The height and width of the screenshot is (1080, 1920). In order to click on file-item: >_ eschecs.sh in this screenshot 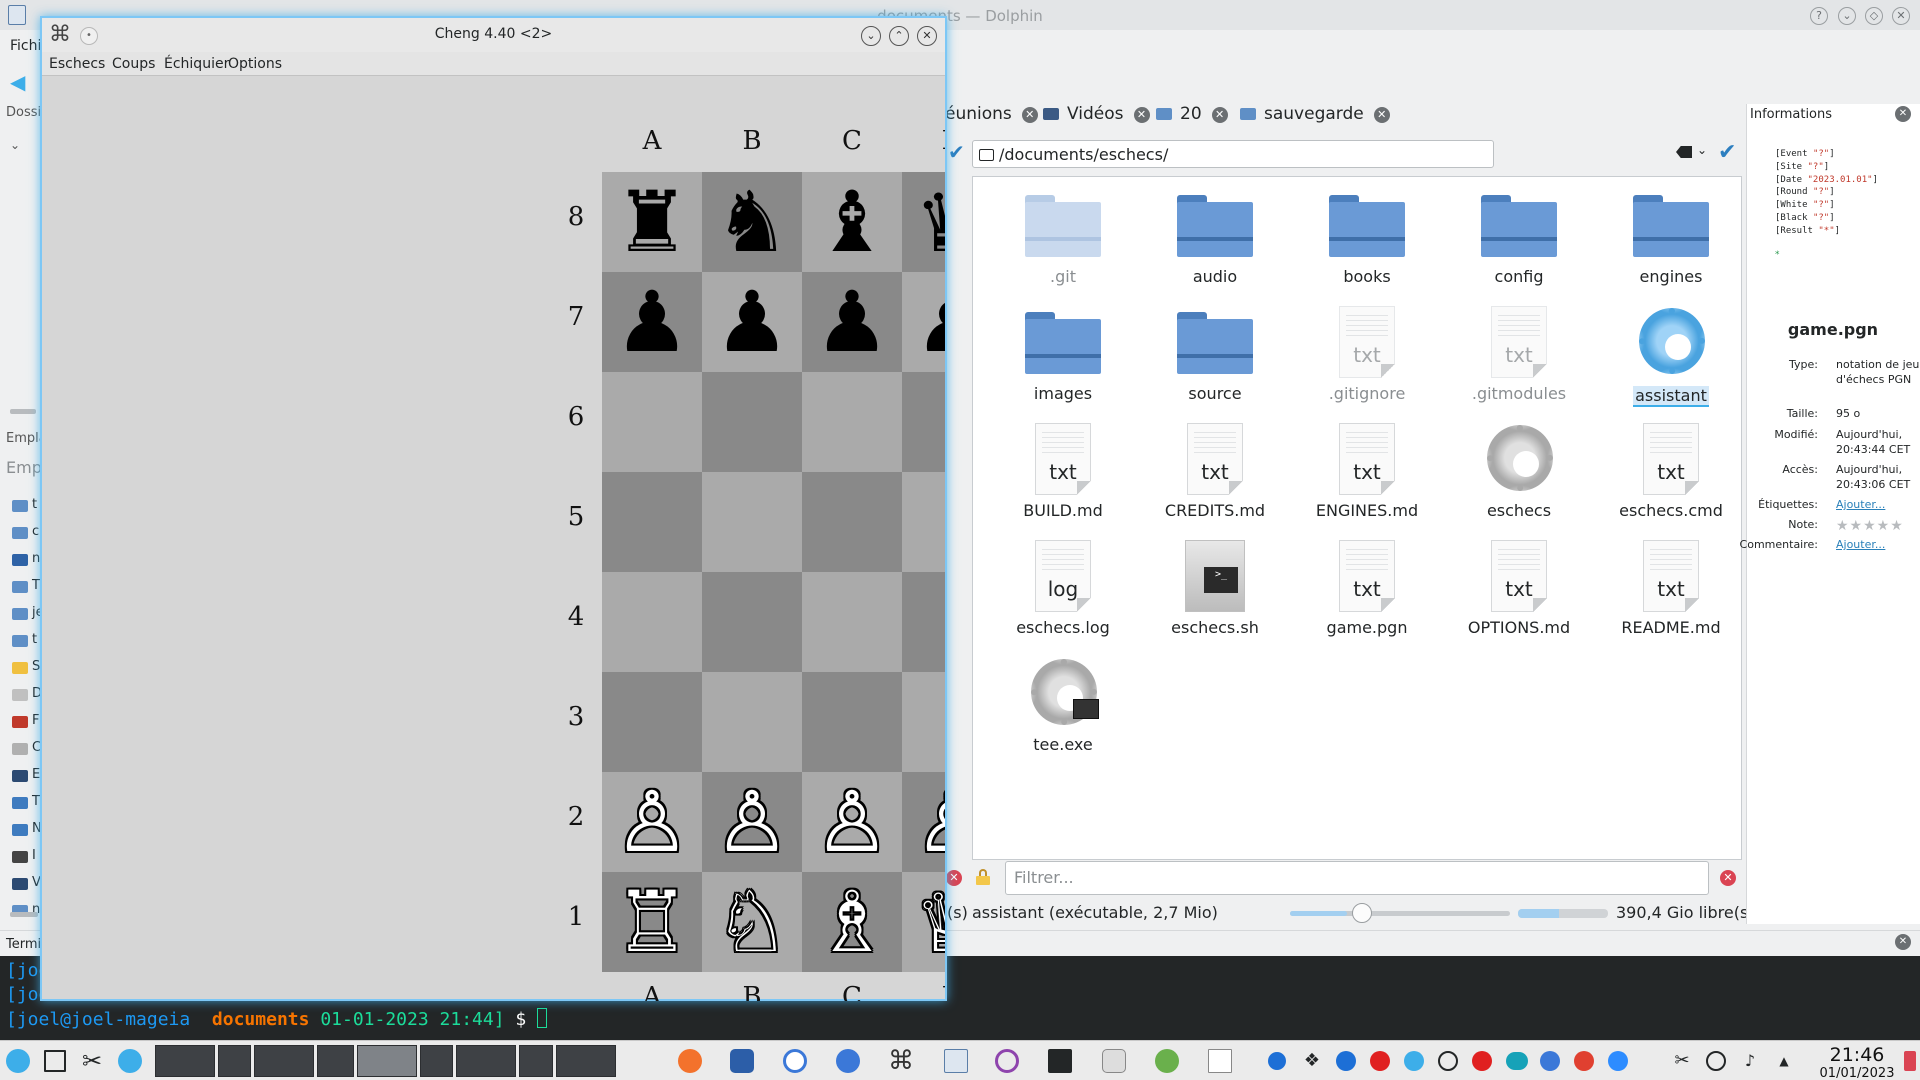, I will do `click(1215, 586)`.